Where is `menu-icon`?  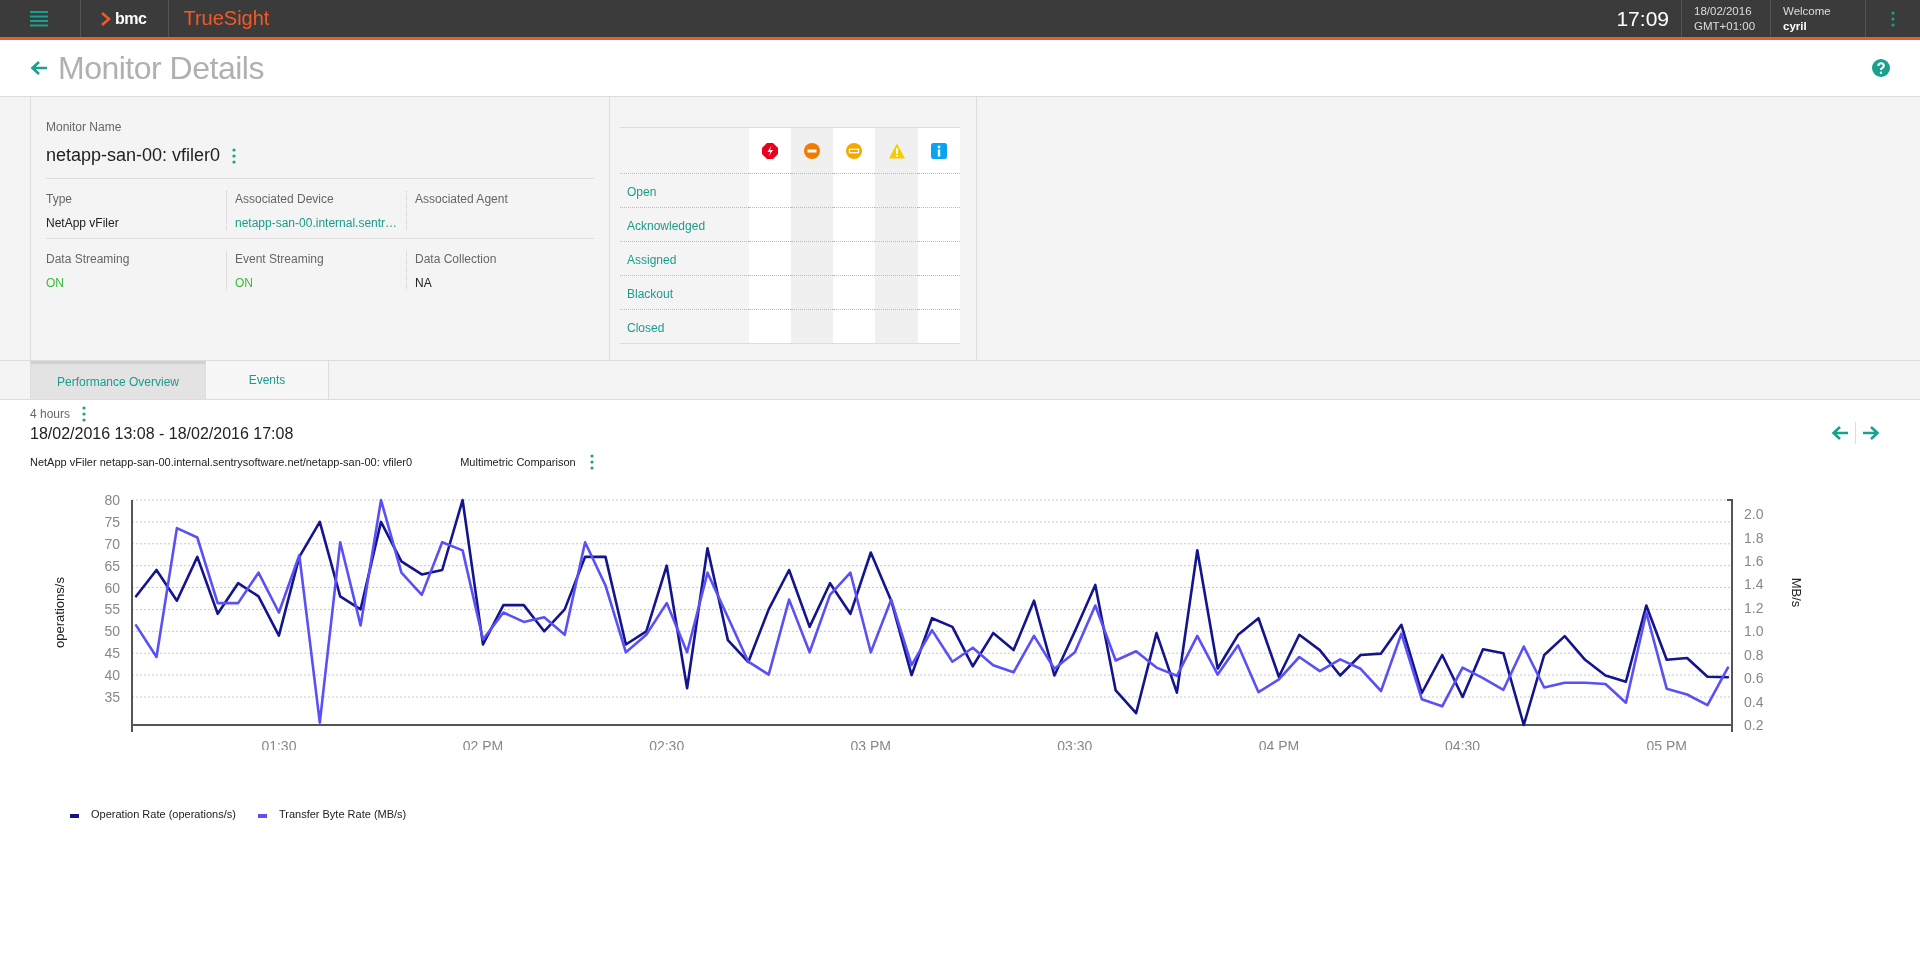 menu-icon is located at coordinates (39, 18).